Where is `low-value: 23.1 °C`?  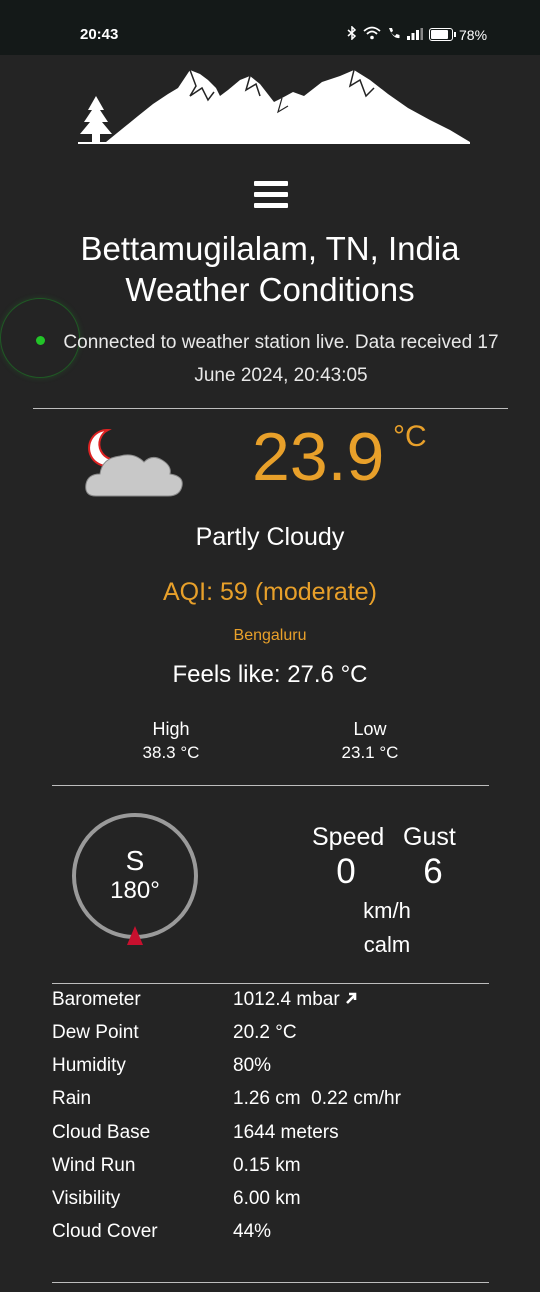
low-value: 23.1 °C is located at coordinates (370, 752).